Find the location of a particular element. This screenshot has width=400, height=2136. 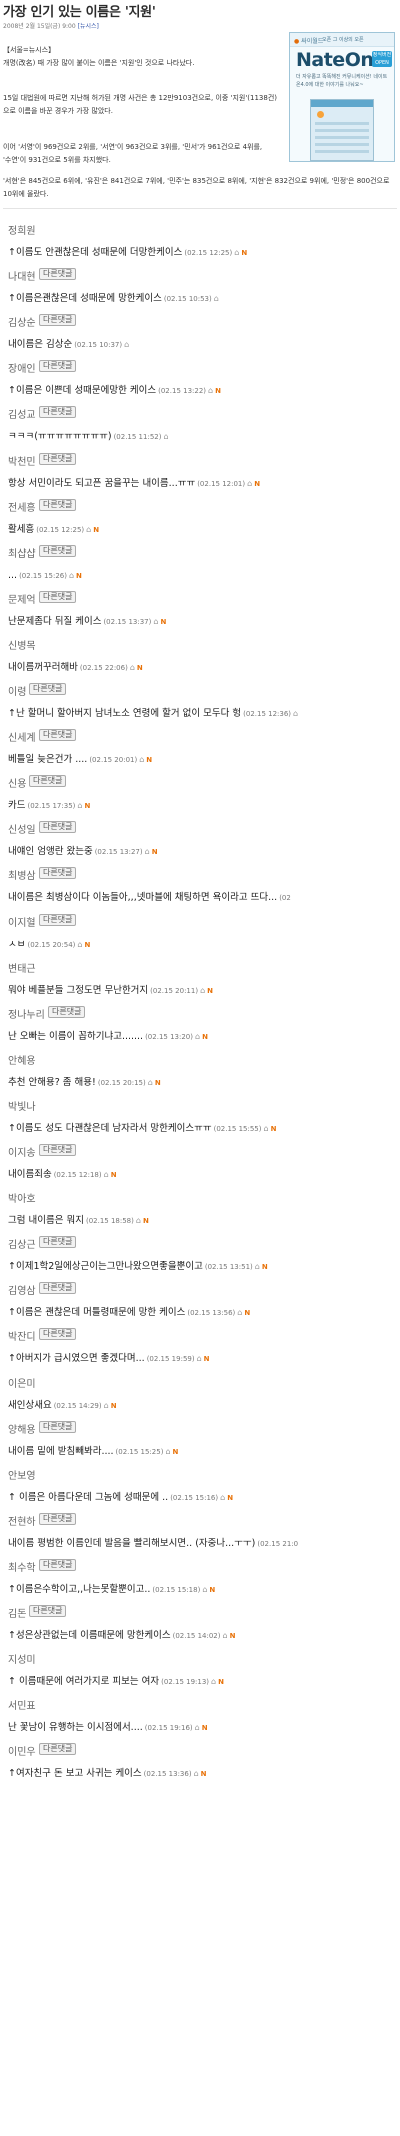

article-source-link: [뉴시스] is located at coordinates (88, 26).